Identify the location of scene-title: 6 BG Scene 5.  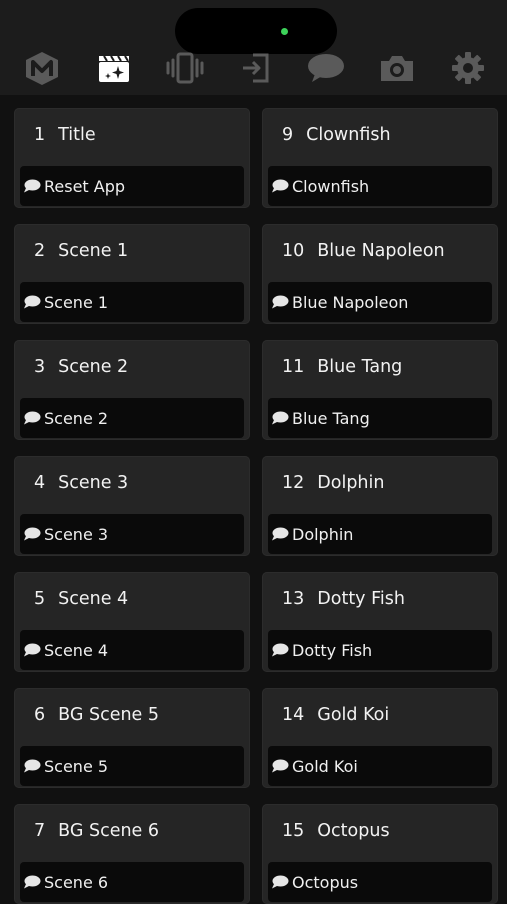
(96, 715).